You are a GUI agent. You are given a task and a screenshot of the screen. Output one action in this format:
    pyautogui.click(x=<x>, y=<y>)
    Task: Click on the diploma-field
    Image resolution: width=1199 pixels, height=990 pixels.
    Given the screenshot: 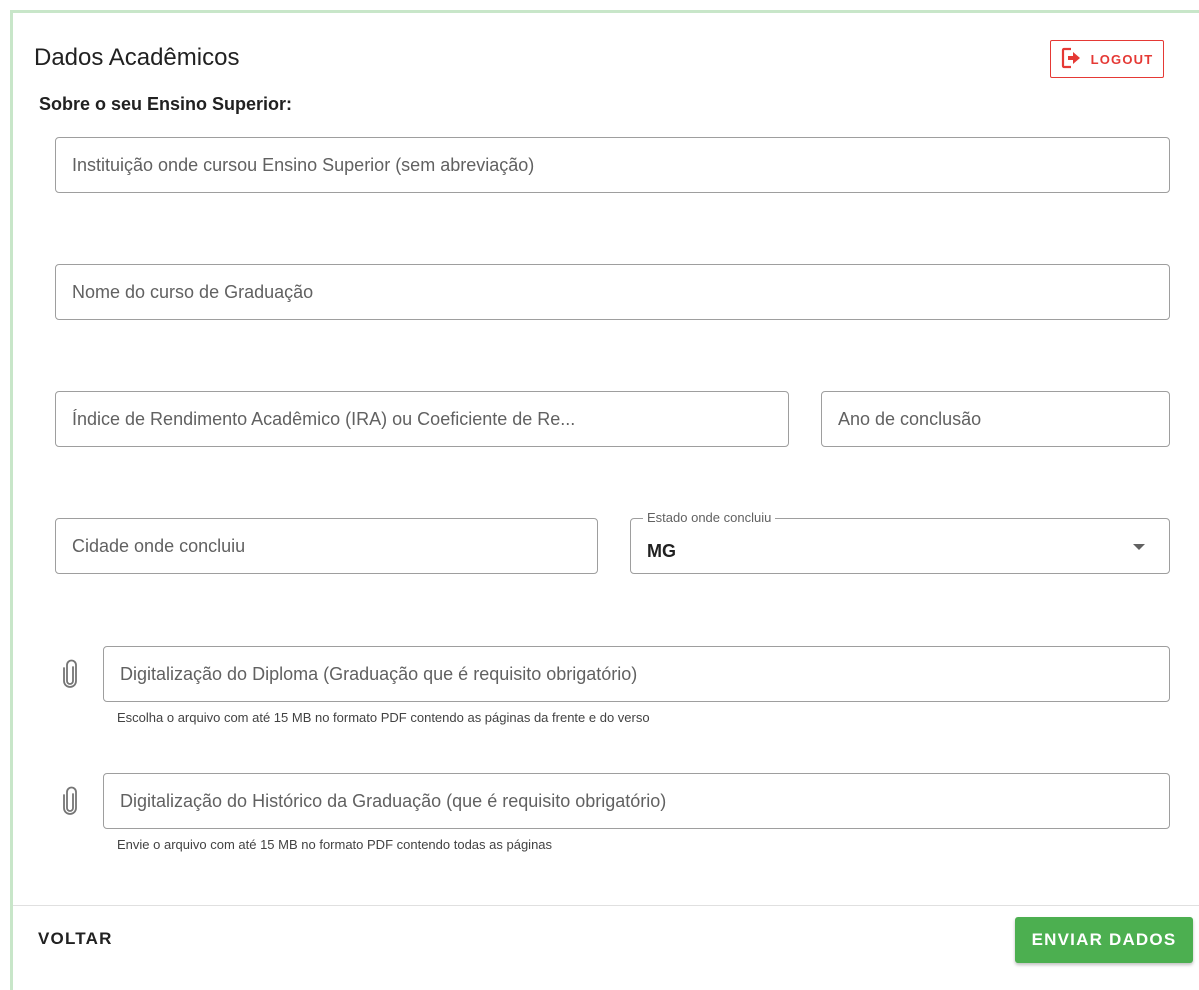 What is the action you would take?
    pyautogui.click(x=636, y=674)
    